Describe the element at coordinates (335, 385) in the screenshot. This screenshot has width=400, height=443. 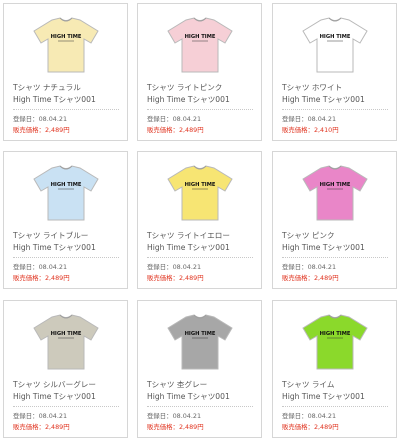
I see `product-name: Tシャツ ライム` at that location.